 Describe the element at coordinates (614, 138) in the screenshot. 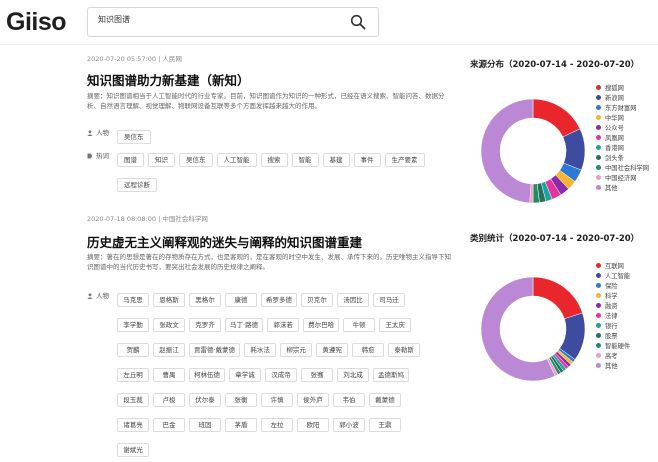

I see `legend-label: 凤凰网` at that location.